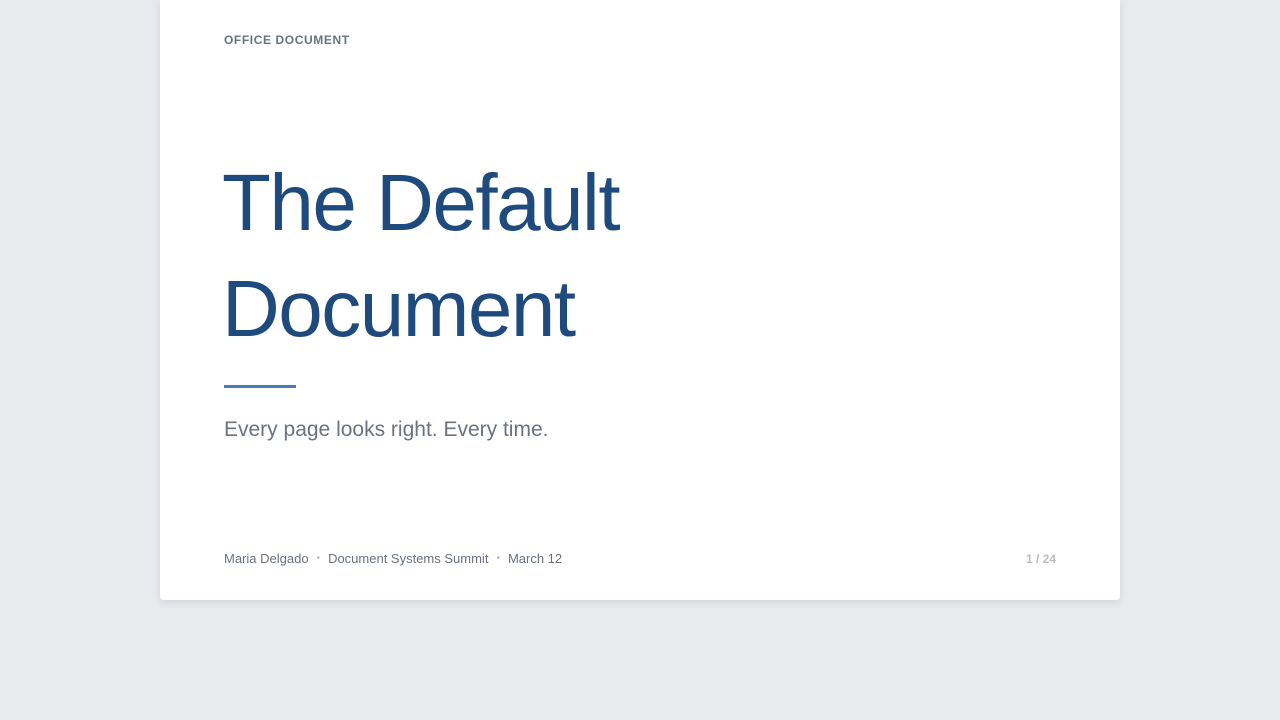 This screenshot has width=1280, height=720. I want to click on footer-event: Document Systems Summit, so click(408, 558).